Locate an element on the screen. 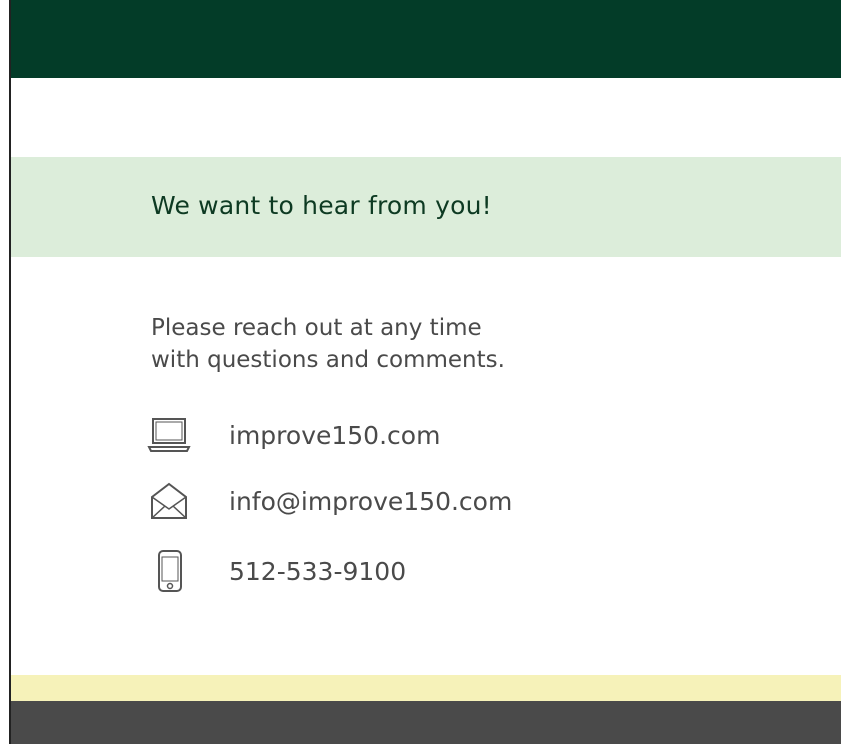 The image size is (841, 744). footer-yellow-band is located at coordinates (426, 688).